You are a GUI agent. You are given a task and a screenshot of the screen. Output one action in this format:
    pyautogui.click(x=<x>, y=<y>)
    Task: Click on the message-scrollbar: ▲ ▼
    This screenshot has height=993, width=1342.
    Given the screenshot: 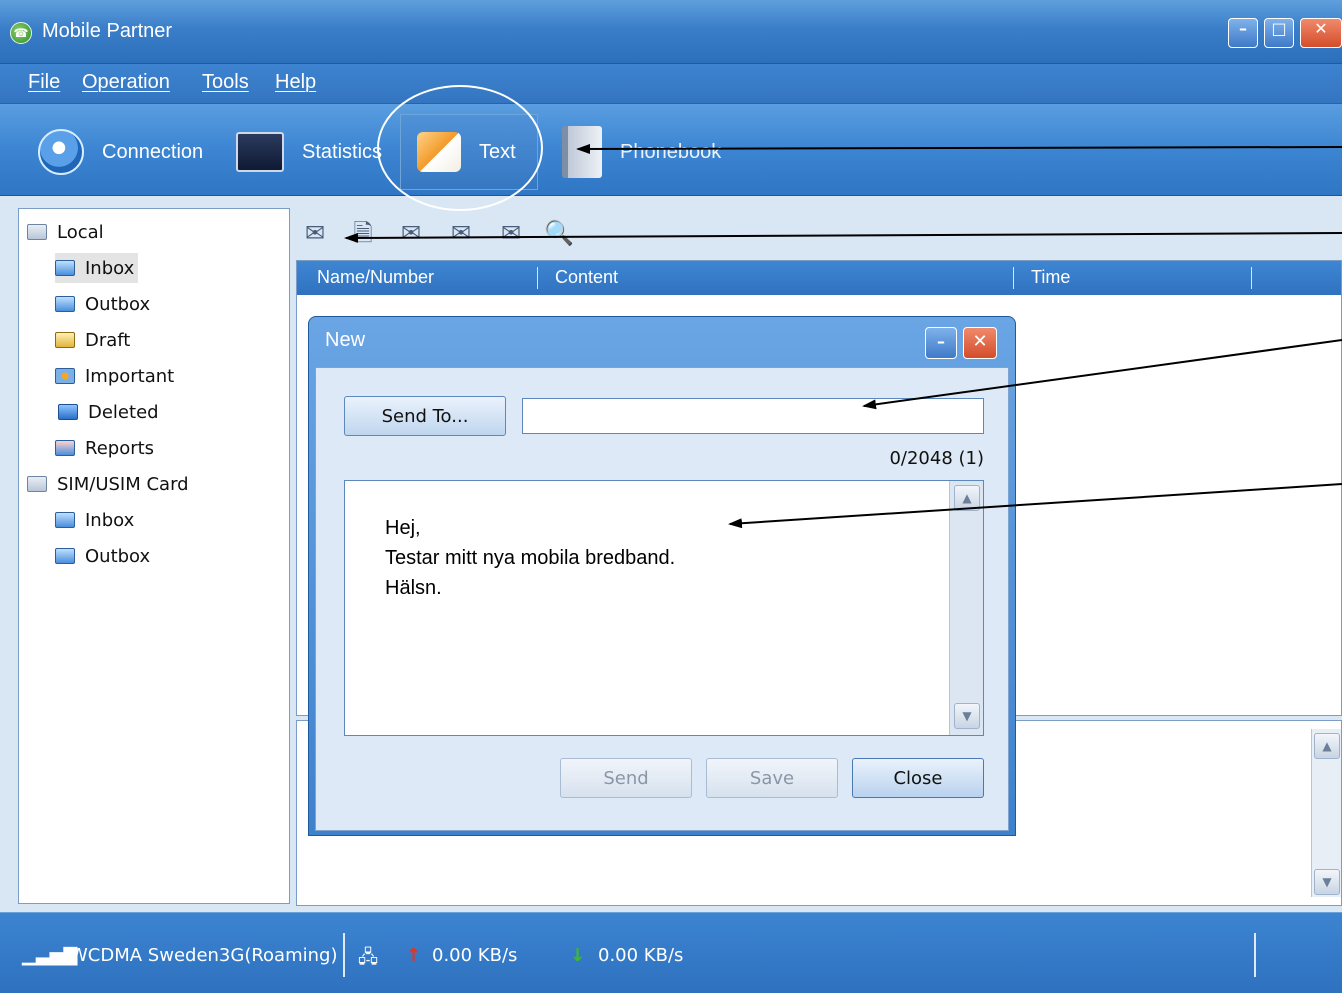 What is the action you would take?
    pyautogui.click(x=966, y=608)
    